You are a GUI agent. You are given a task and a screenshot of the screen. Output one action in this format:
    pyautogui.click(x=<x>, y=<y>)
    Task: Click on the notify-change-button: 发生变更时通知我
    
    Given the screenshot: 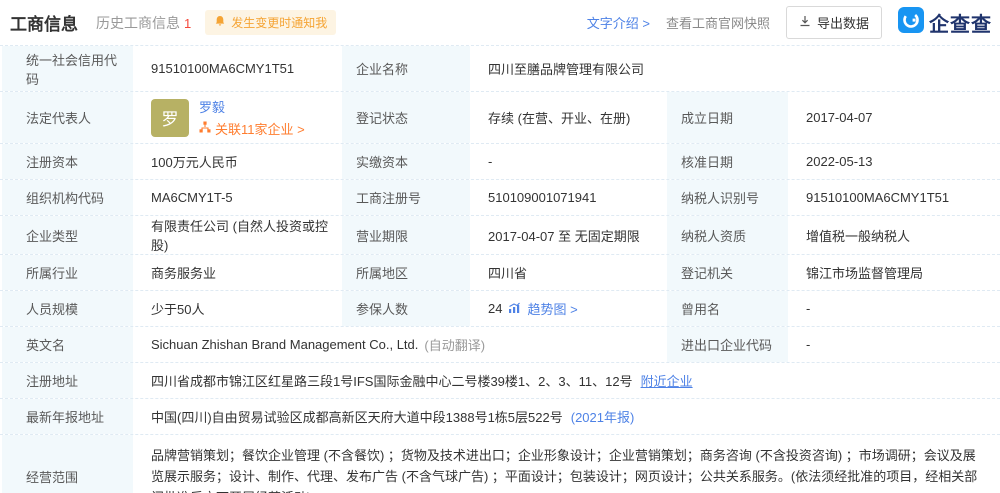 What is the action you would take?
    pyautogui.click(x=271, y=22)
    